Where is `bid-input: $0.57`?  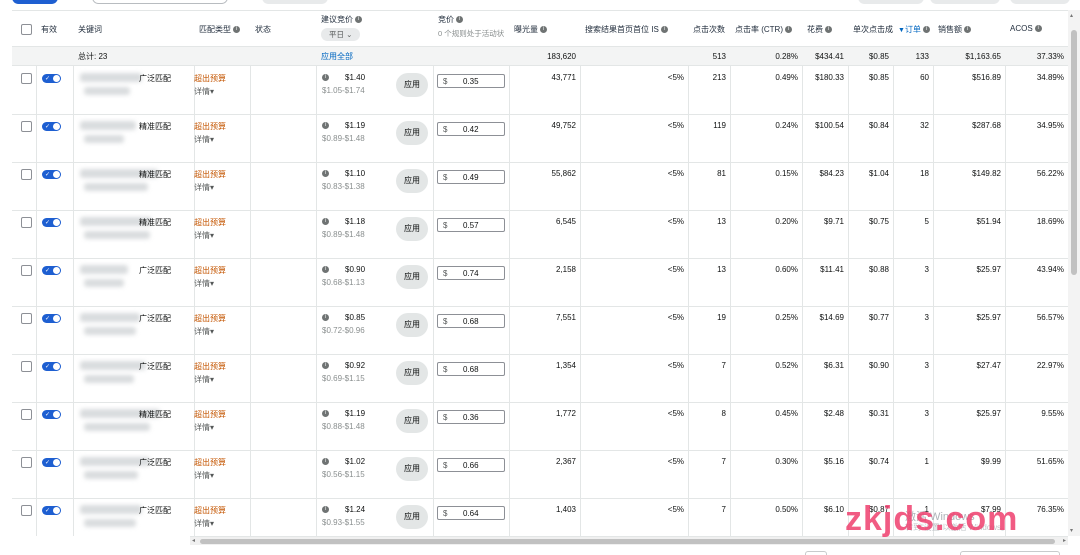
bid-input: $0.57 is located at coordinates (471, 225).